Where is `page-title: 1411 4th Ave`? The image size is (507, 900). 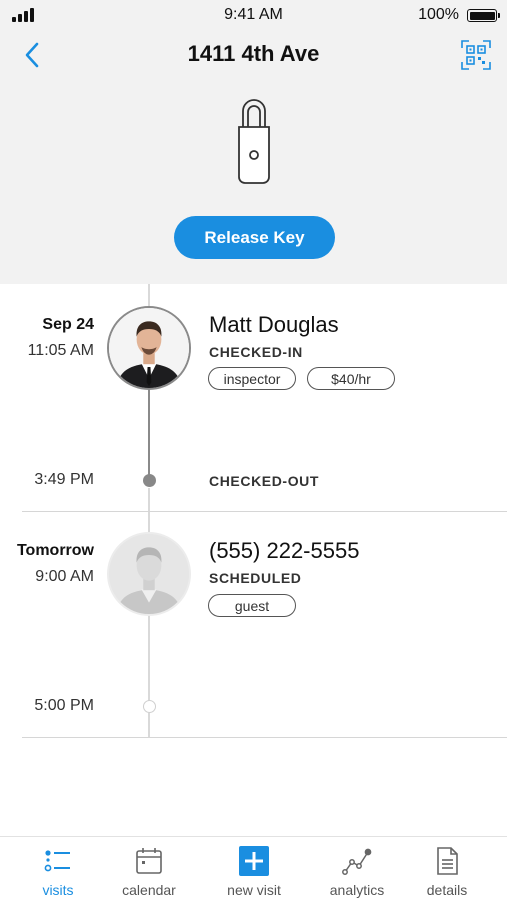 page-title: 1411 4th Ave is located at coordinates (253, 53).